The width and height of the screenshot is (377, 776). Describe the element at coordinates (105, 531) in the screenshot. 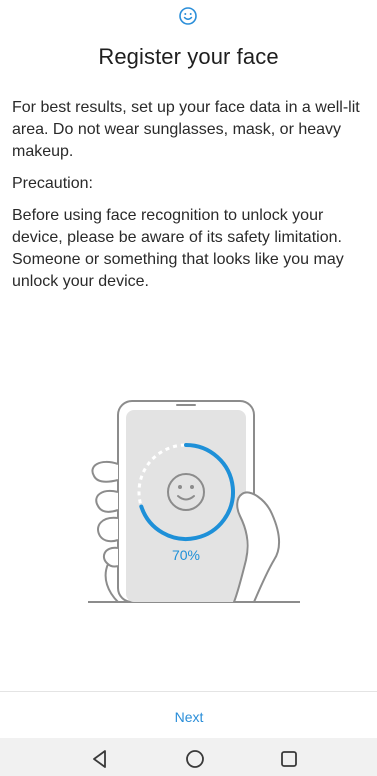

I see `left-hand-fingers` at that location.